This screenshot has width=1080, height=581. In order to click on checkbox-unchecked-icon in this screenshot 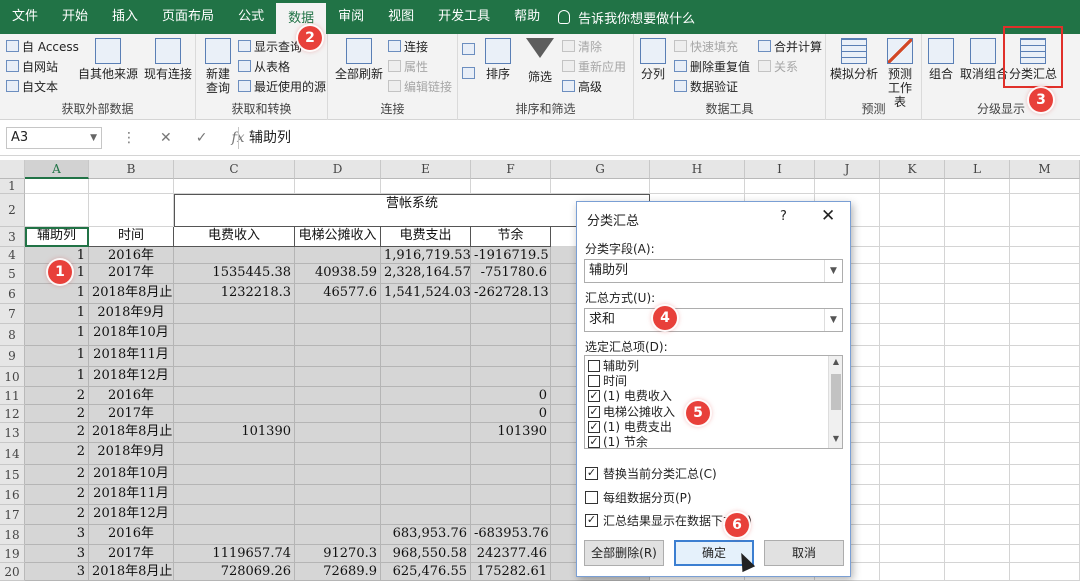, I will do `click(594, 380)`.